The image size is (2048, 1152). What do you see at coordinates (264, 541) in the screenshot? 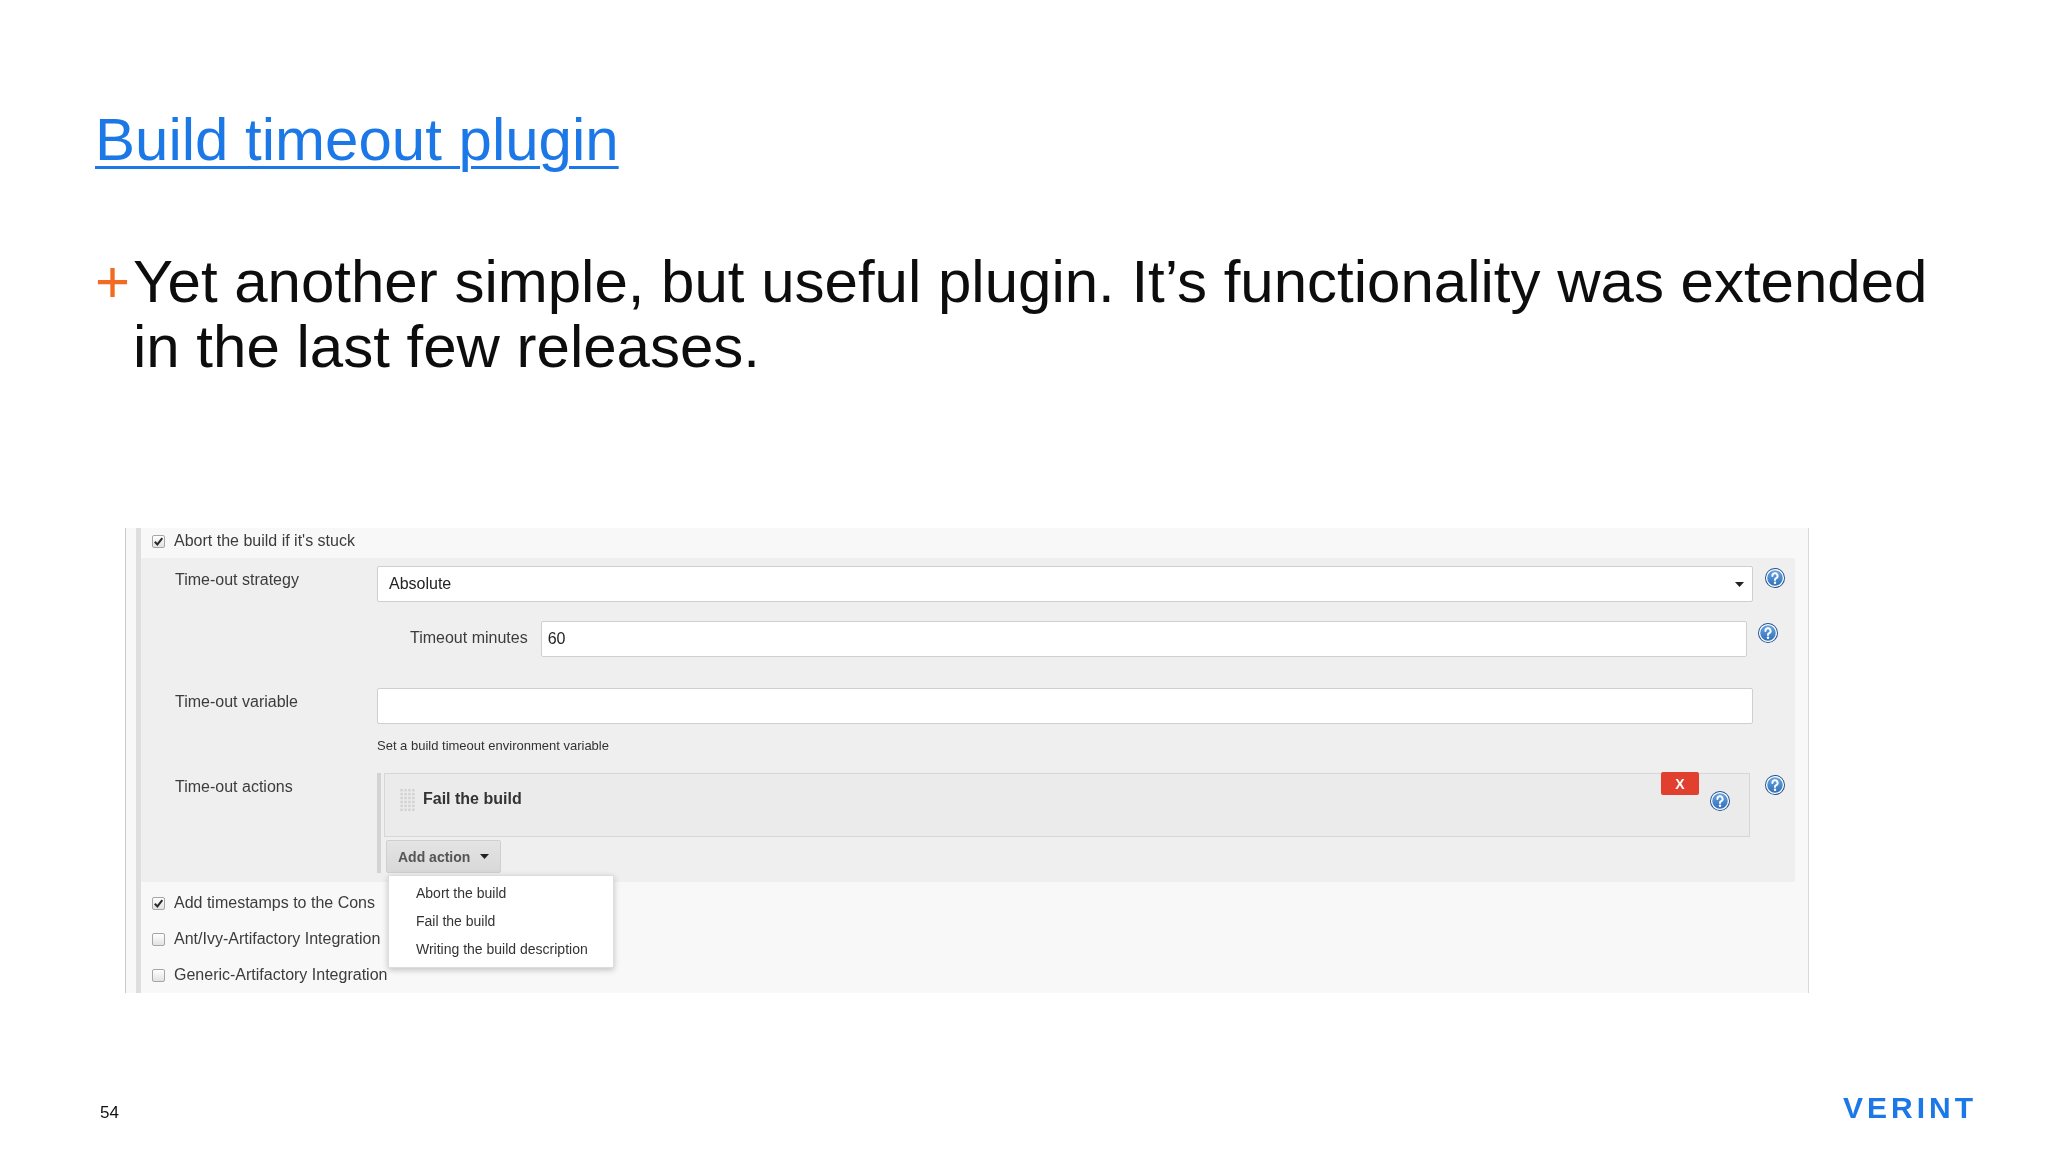
I see `checkbox-label: Abort the build if it's stuck` at bounding box center [264, 541].